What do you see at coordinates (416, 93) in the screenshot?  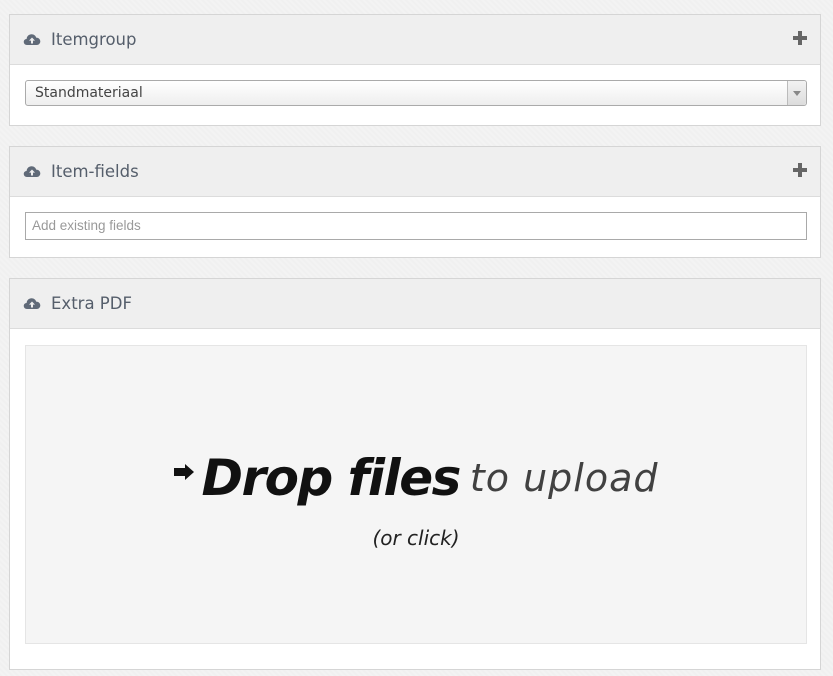 I see `itemgroup-select: Standmateriaal` at bounding box center [416, 93].